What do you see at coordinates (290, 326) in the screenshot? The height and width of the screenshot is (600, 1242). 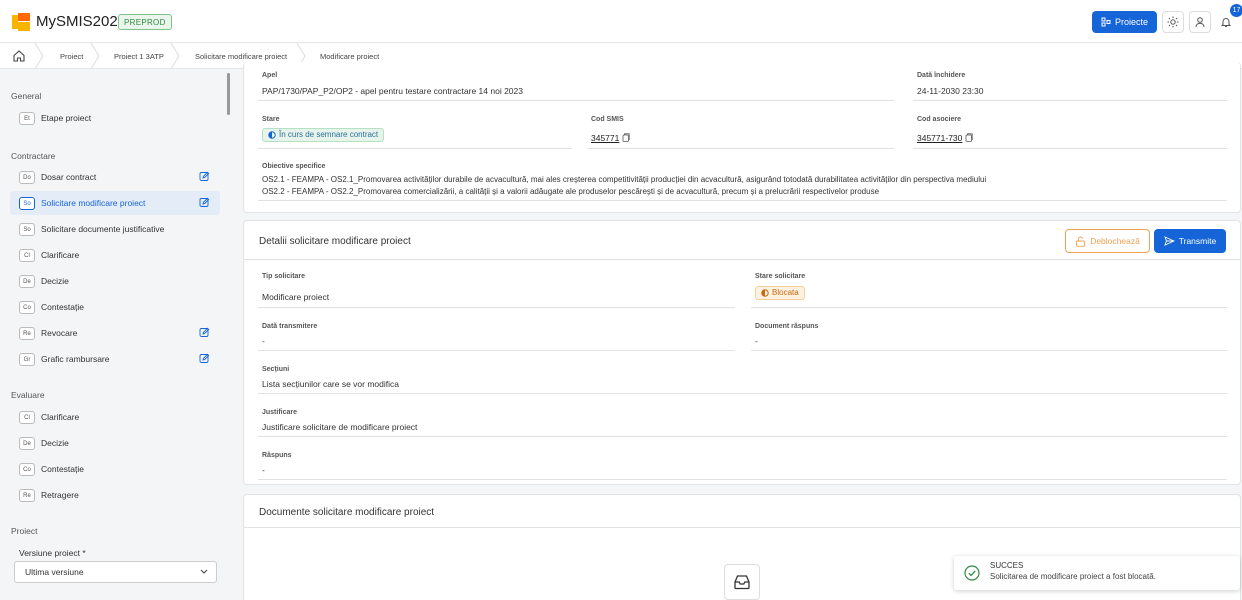 I see `sent-date-label: Dată transmitere` at bounding box center [290, 326].